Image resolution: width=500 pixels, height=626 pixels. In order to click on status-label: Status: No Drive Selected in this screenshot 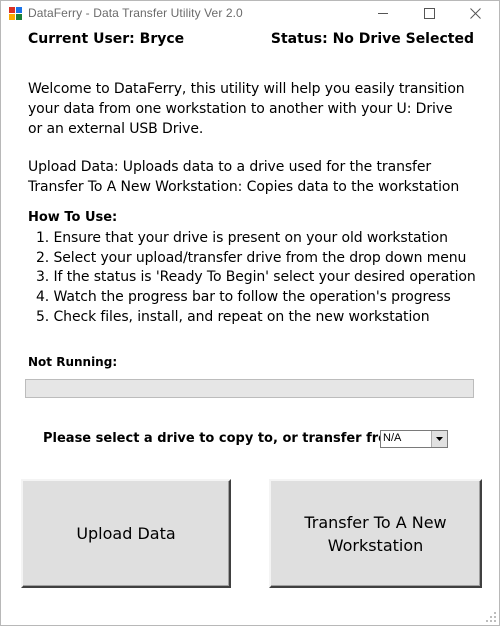, I will do `click(372, 39)`.